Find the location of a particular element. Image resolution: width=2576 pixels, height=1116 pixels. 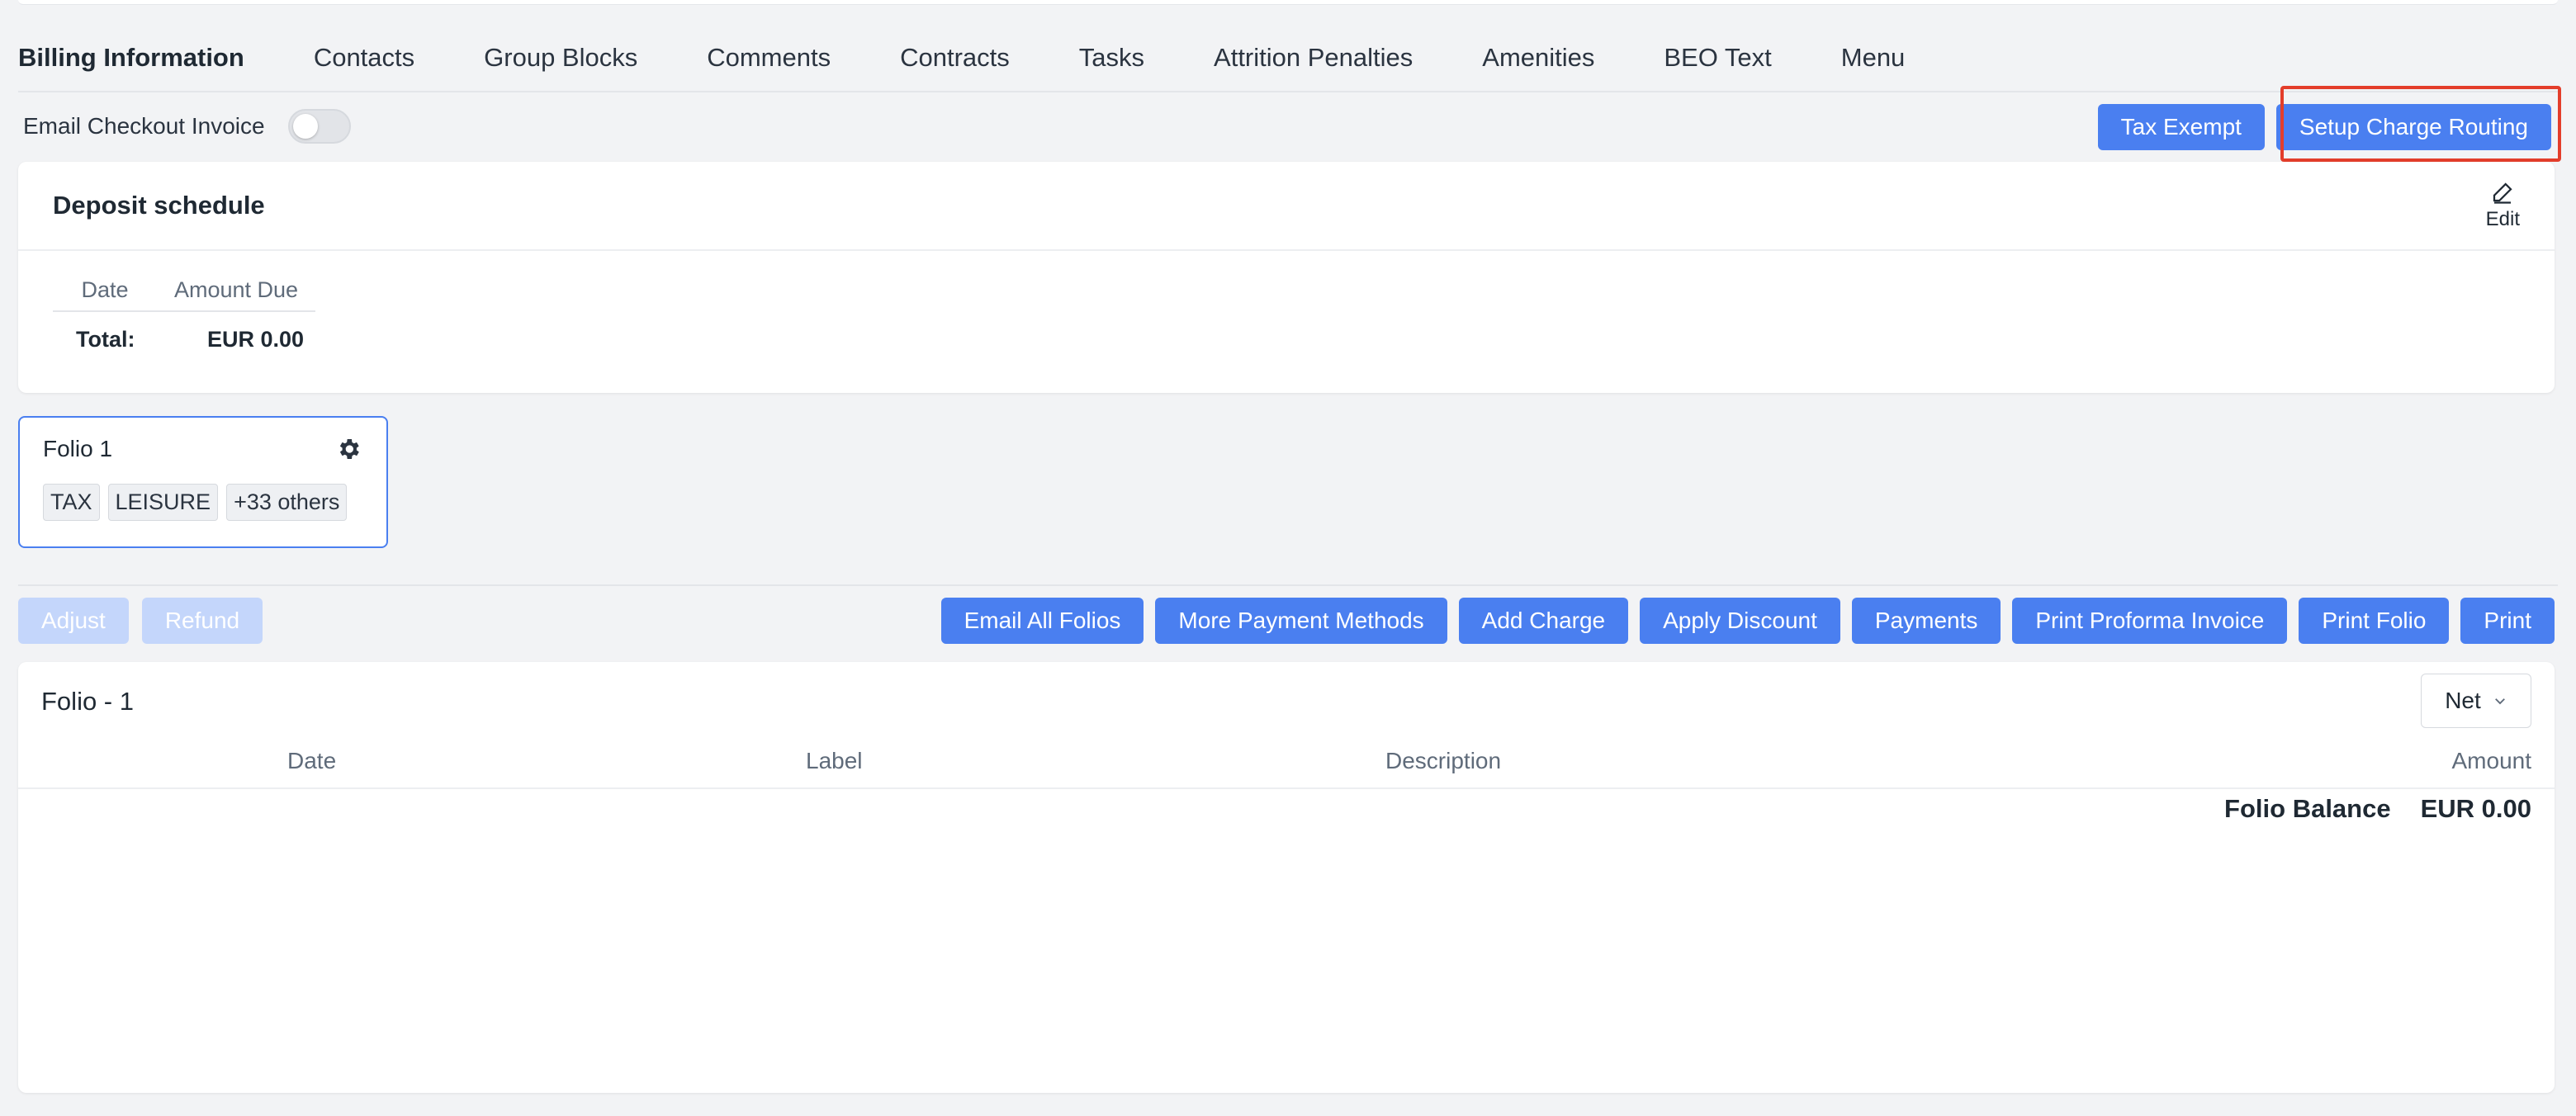

print-folio-button: Print Folio is located at coordinates (2374, 621).